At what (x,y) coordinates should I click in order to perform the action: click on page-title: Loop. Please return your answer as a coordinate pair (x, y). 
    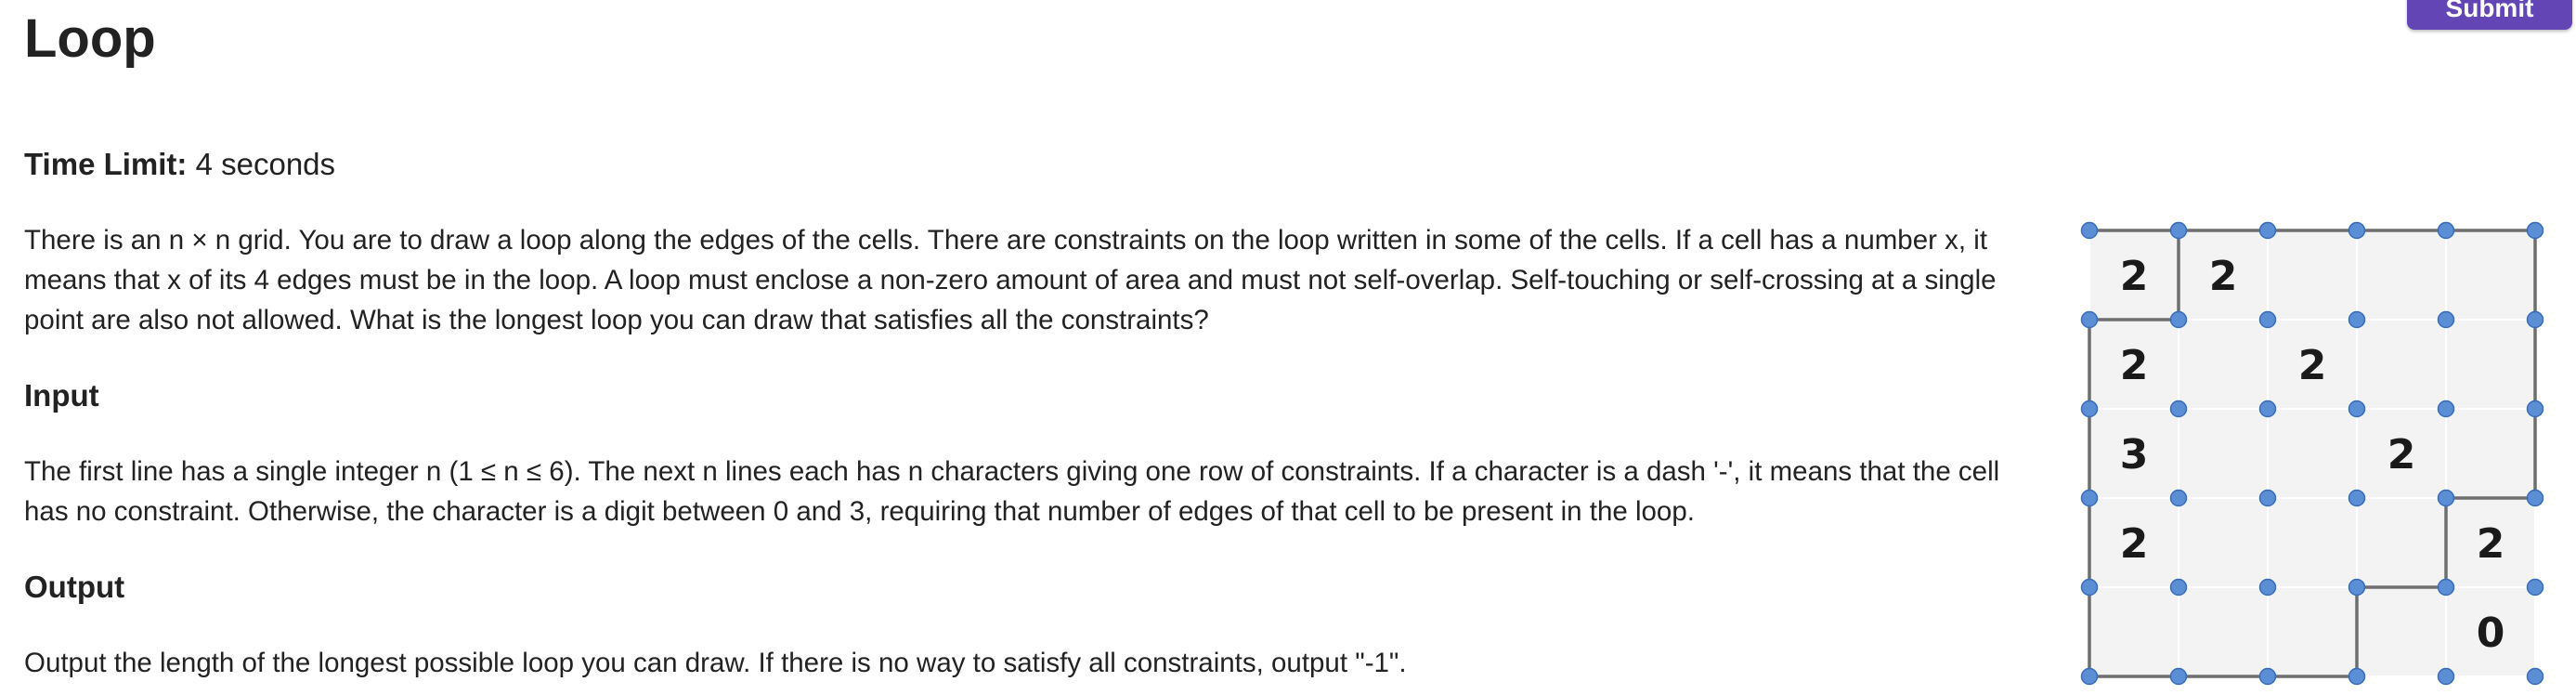
    Looking at the image, I should click on (90, 38).